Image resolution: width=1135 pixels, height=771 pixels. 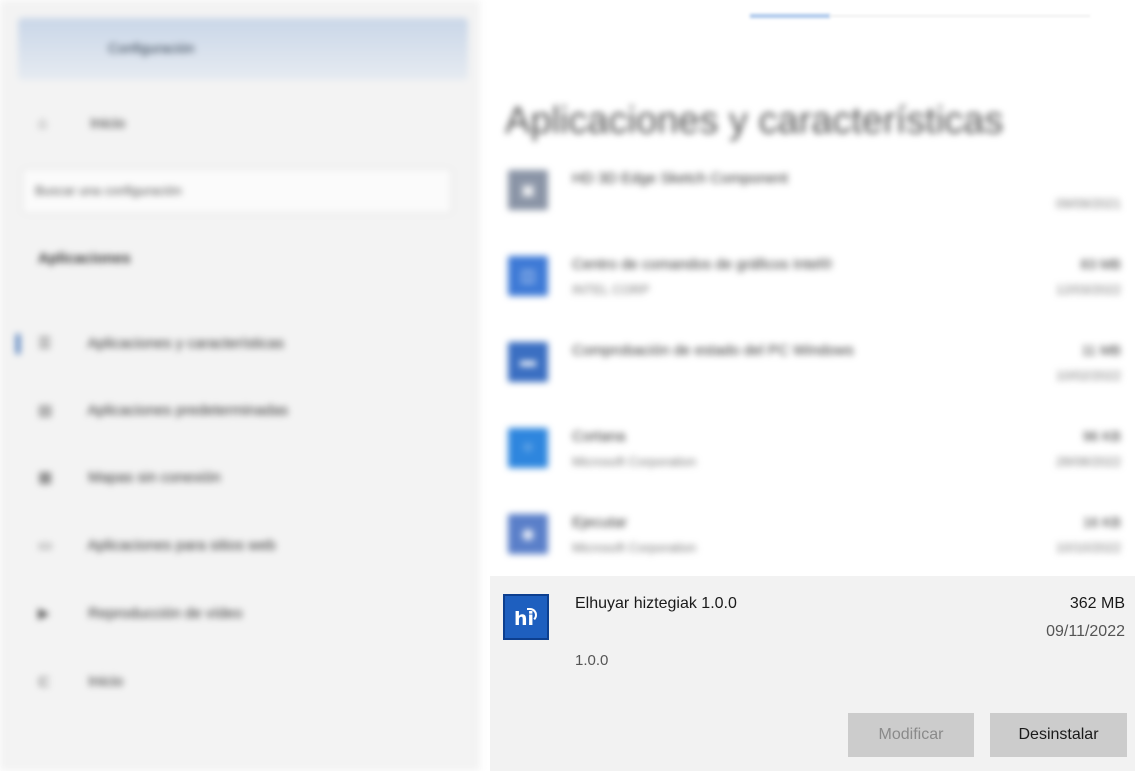 I want to click on app-name: Centro de comandos de gráficos Intel®, so click(x=702, y=264).